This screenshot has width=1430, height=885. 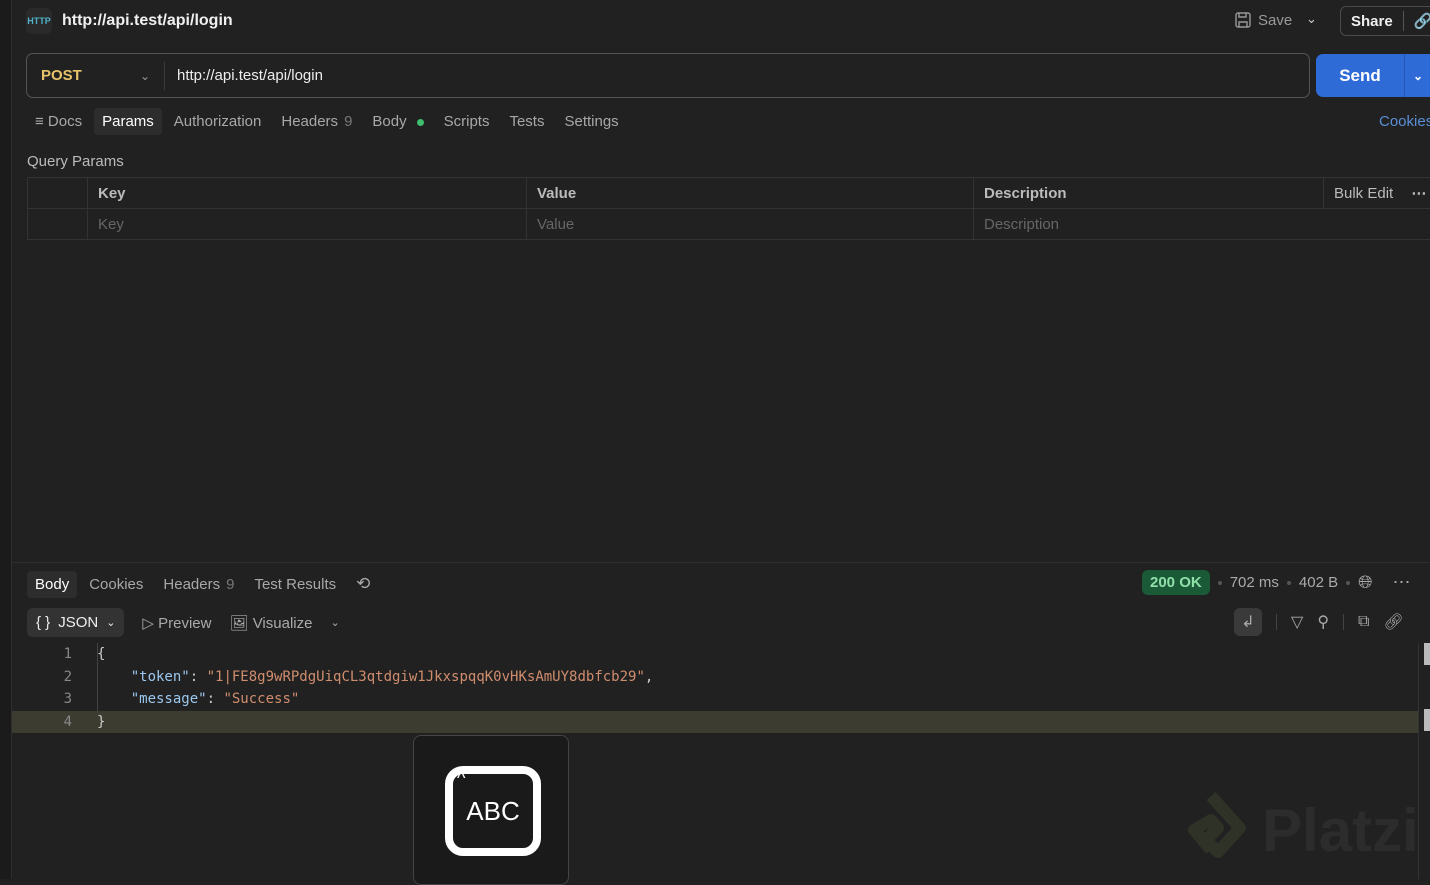 I want to click on response-time: 702 ms, so click(x=1254, y=582).